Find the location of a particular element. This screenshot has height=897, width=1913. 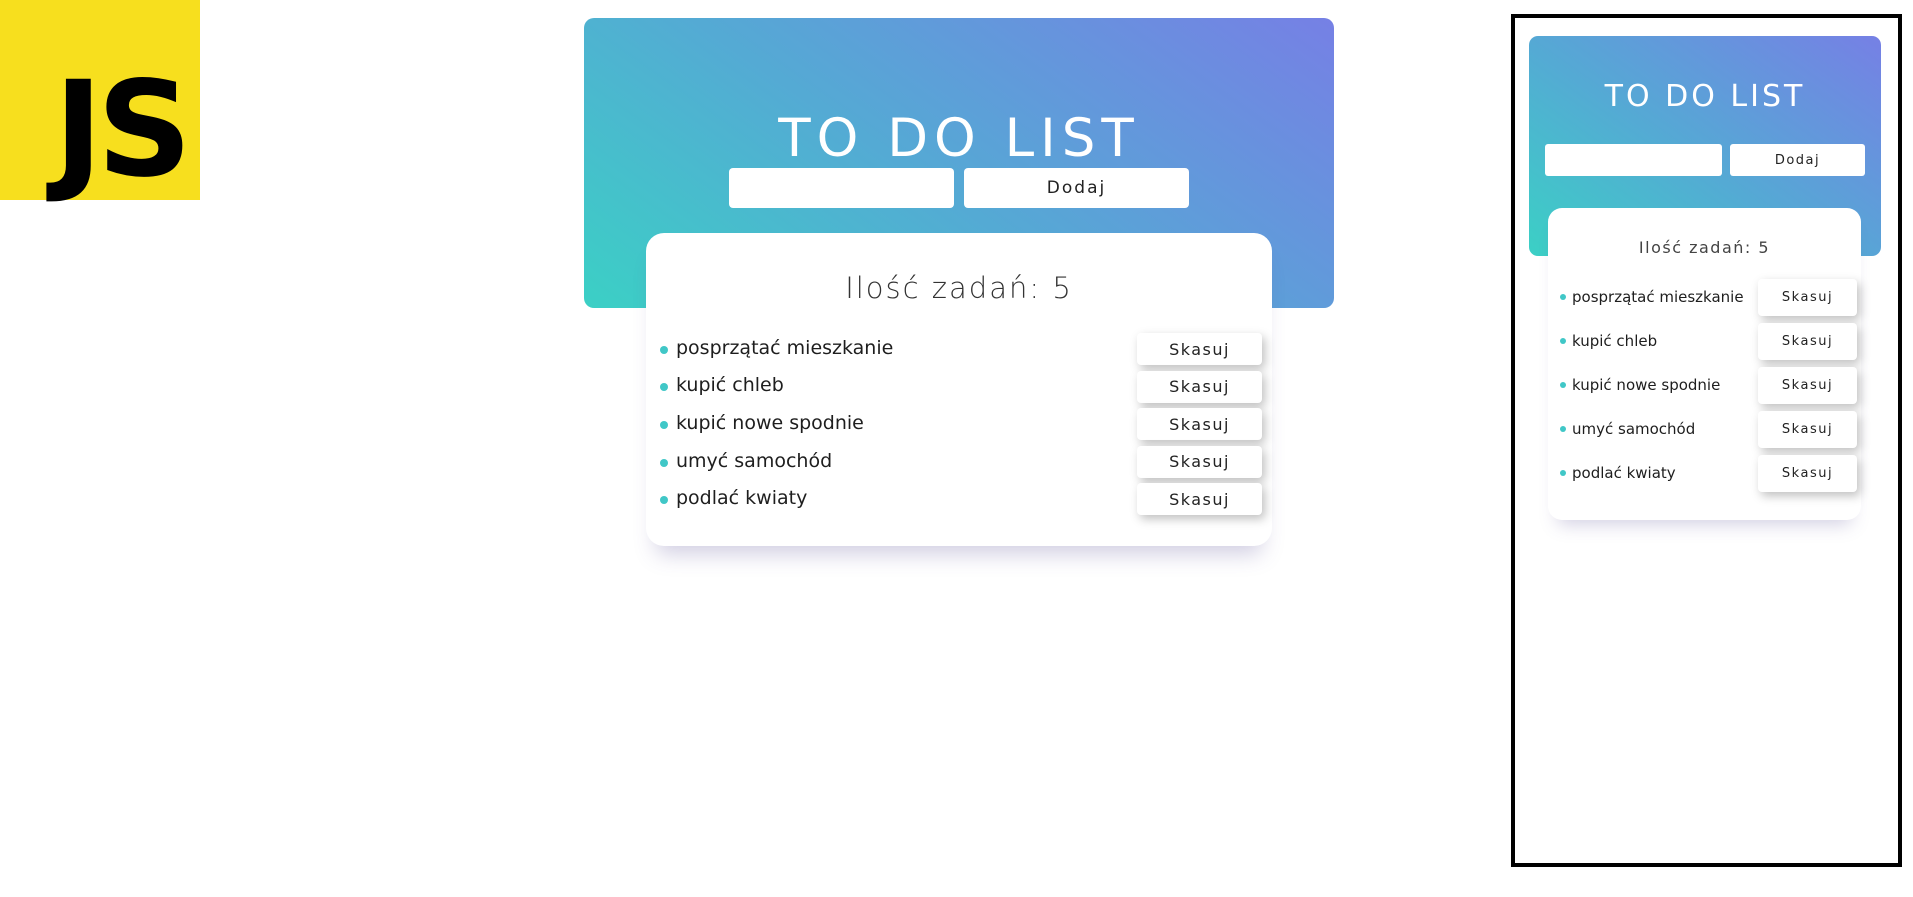

mobile-task-count: Ilość zadań: 5 is located at coordinates (1704, 247).